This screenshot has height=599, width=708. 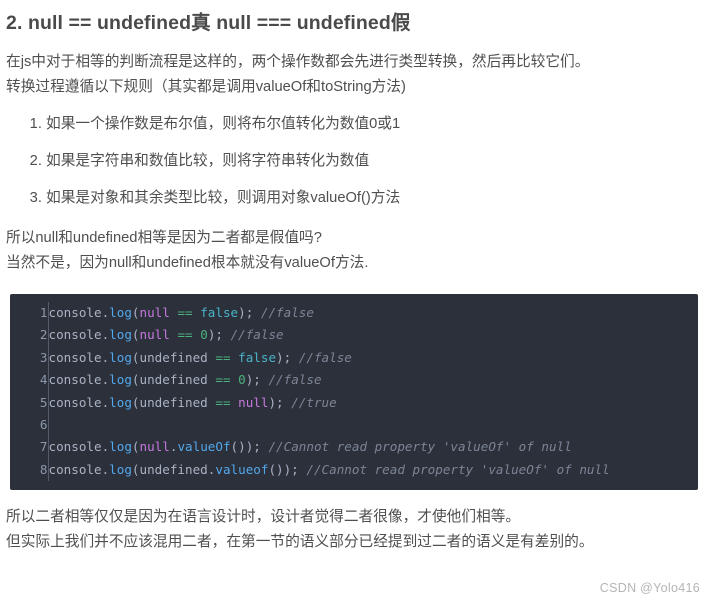 I want to click on list-item: 如果一个操作数是布尔值，则将布尔值转化为数值0或1, so click(x=377, y=124).